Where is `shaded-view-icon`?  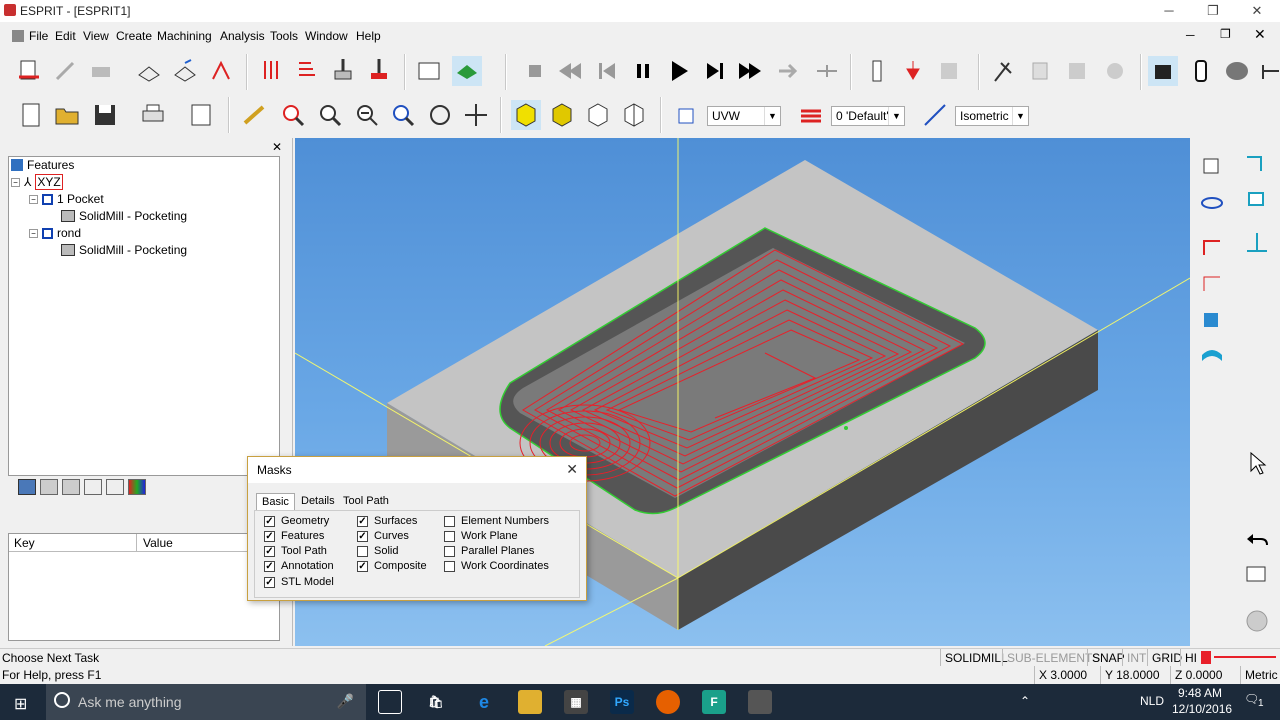
shaded-view-icon is located at coordinates (526, 115).